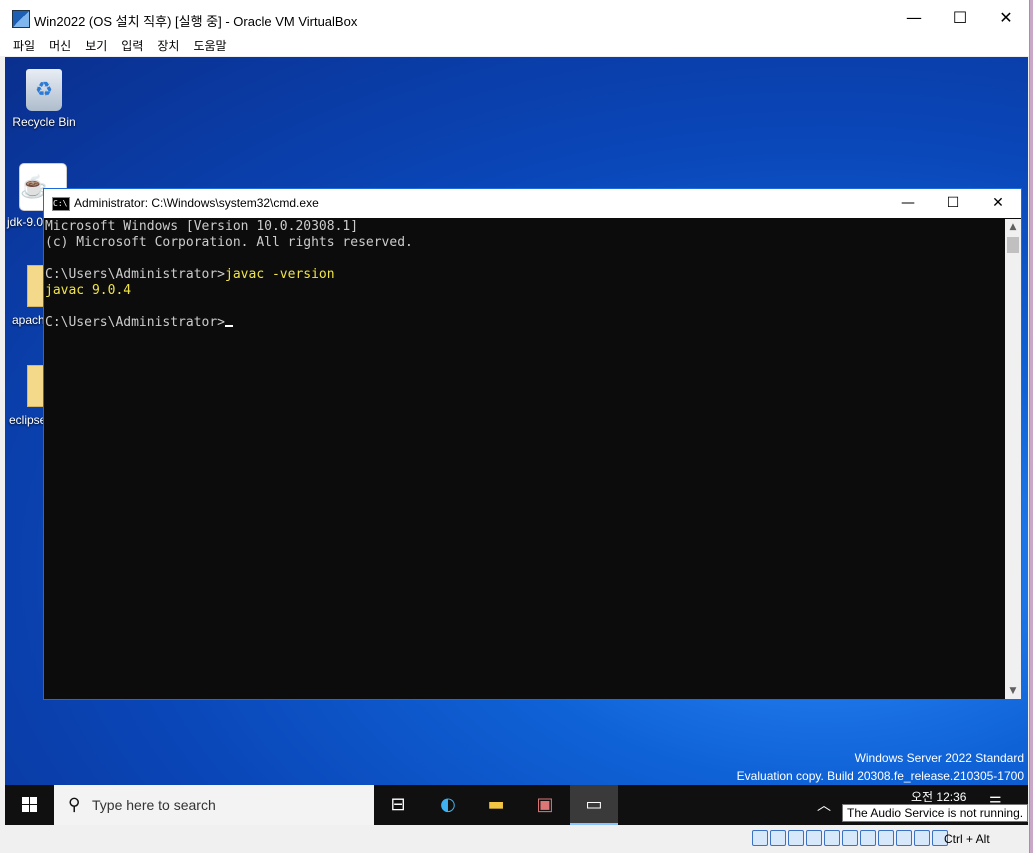  I want to click on network-icon, so click(814, 838).